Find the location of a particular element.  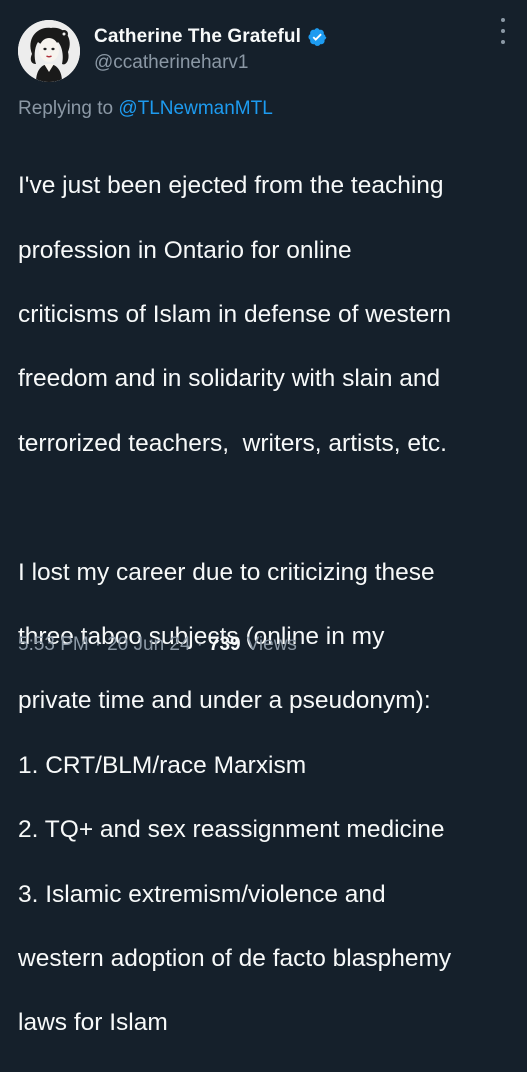

author-handle: @ccatherineharv1 is located at coordinates (171, 63).